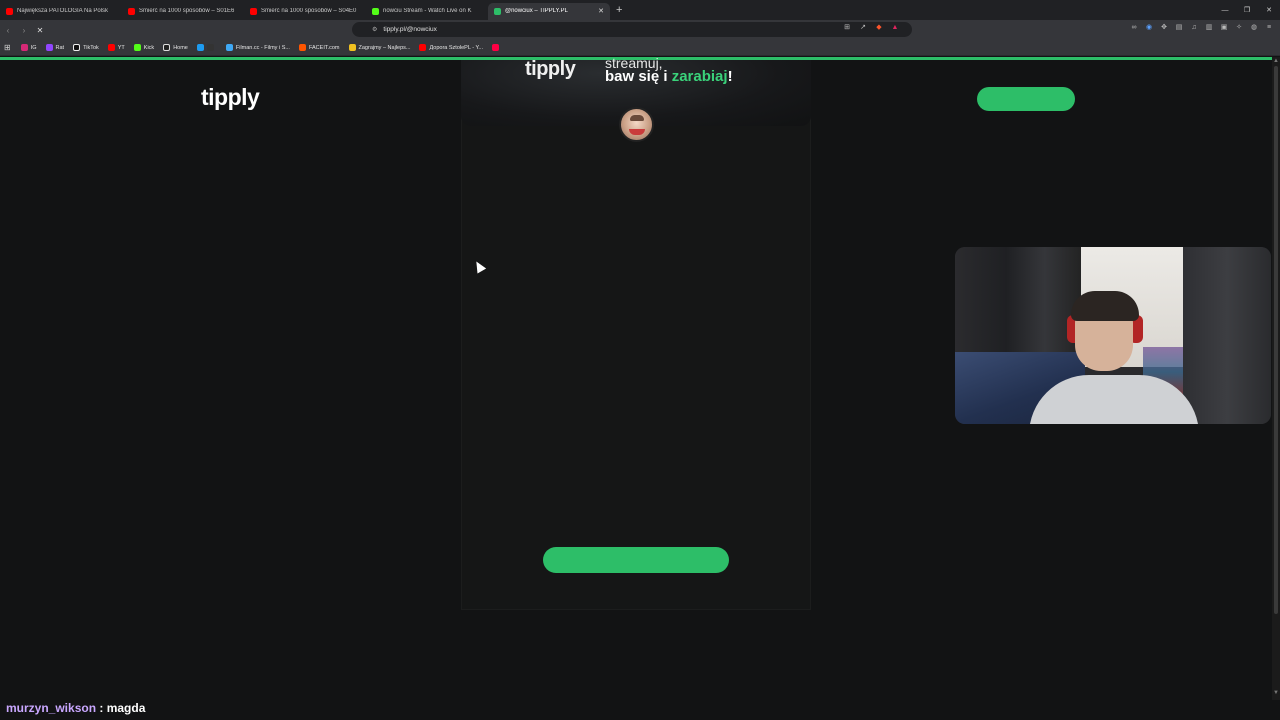 This screenshot has height=720, width=1280. I want to click on back-icon: ‹, so click(8, 30).